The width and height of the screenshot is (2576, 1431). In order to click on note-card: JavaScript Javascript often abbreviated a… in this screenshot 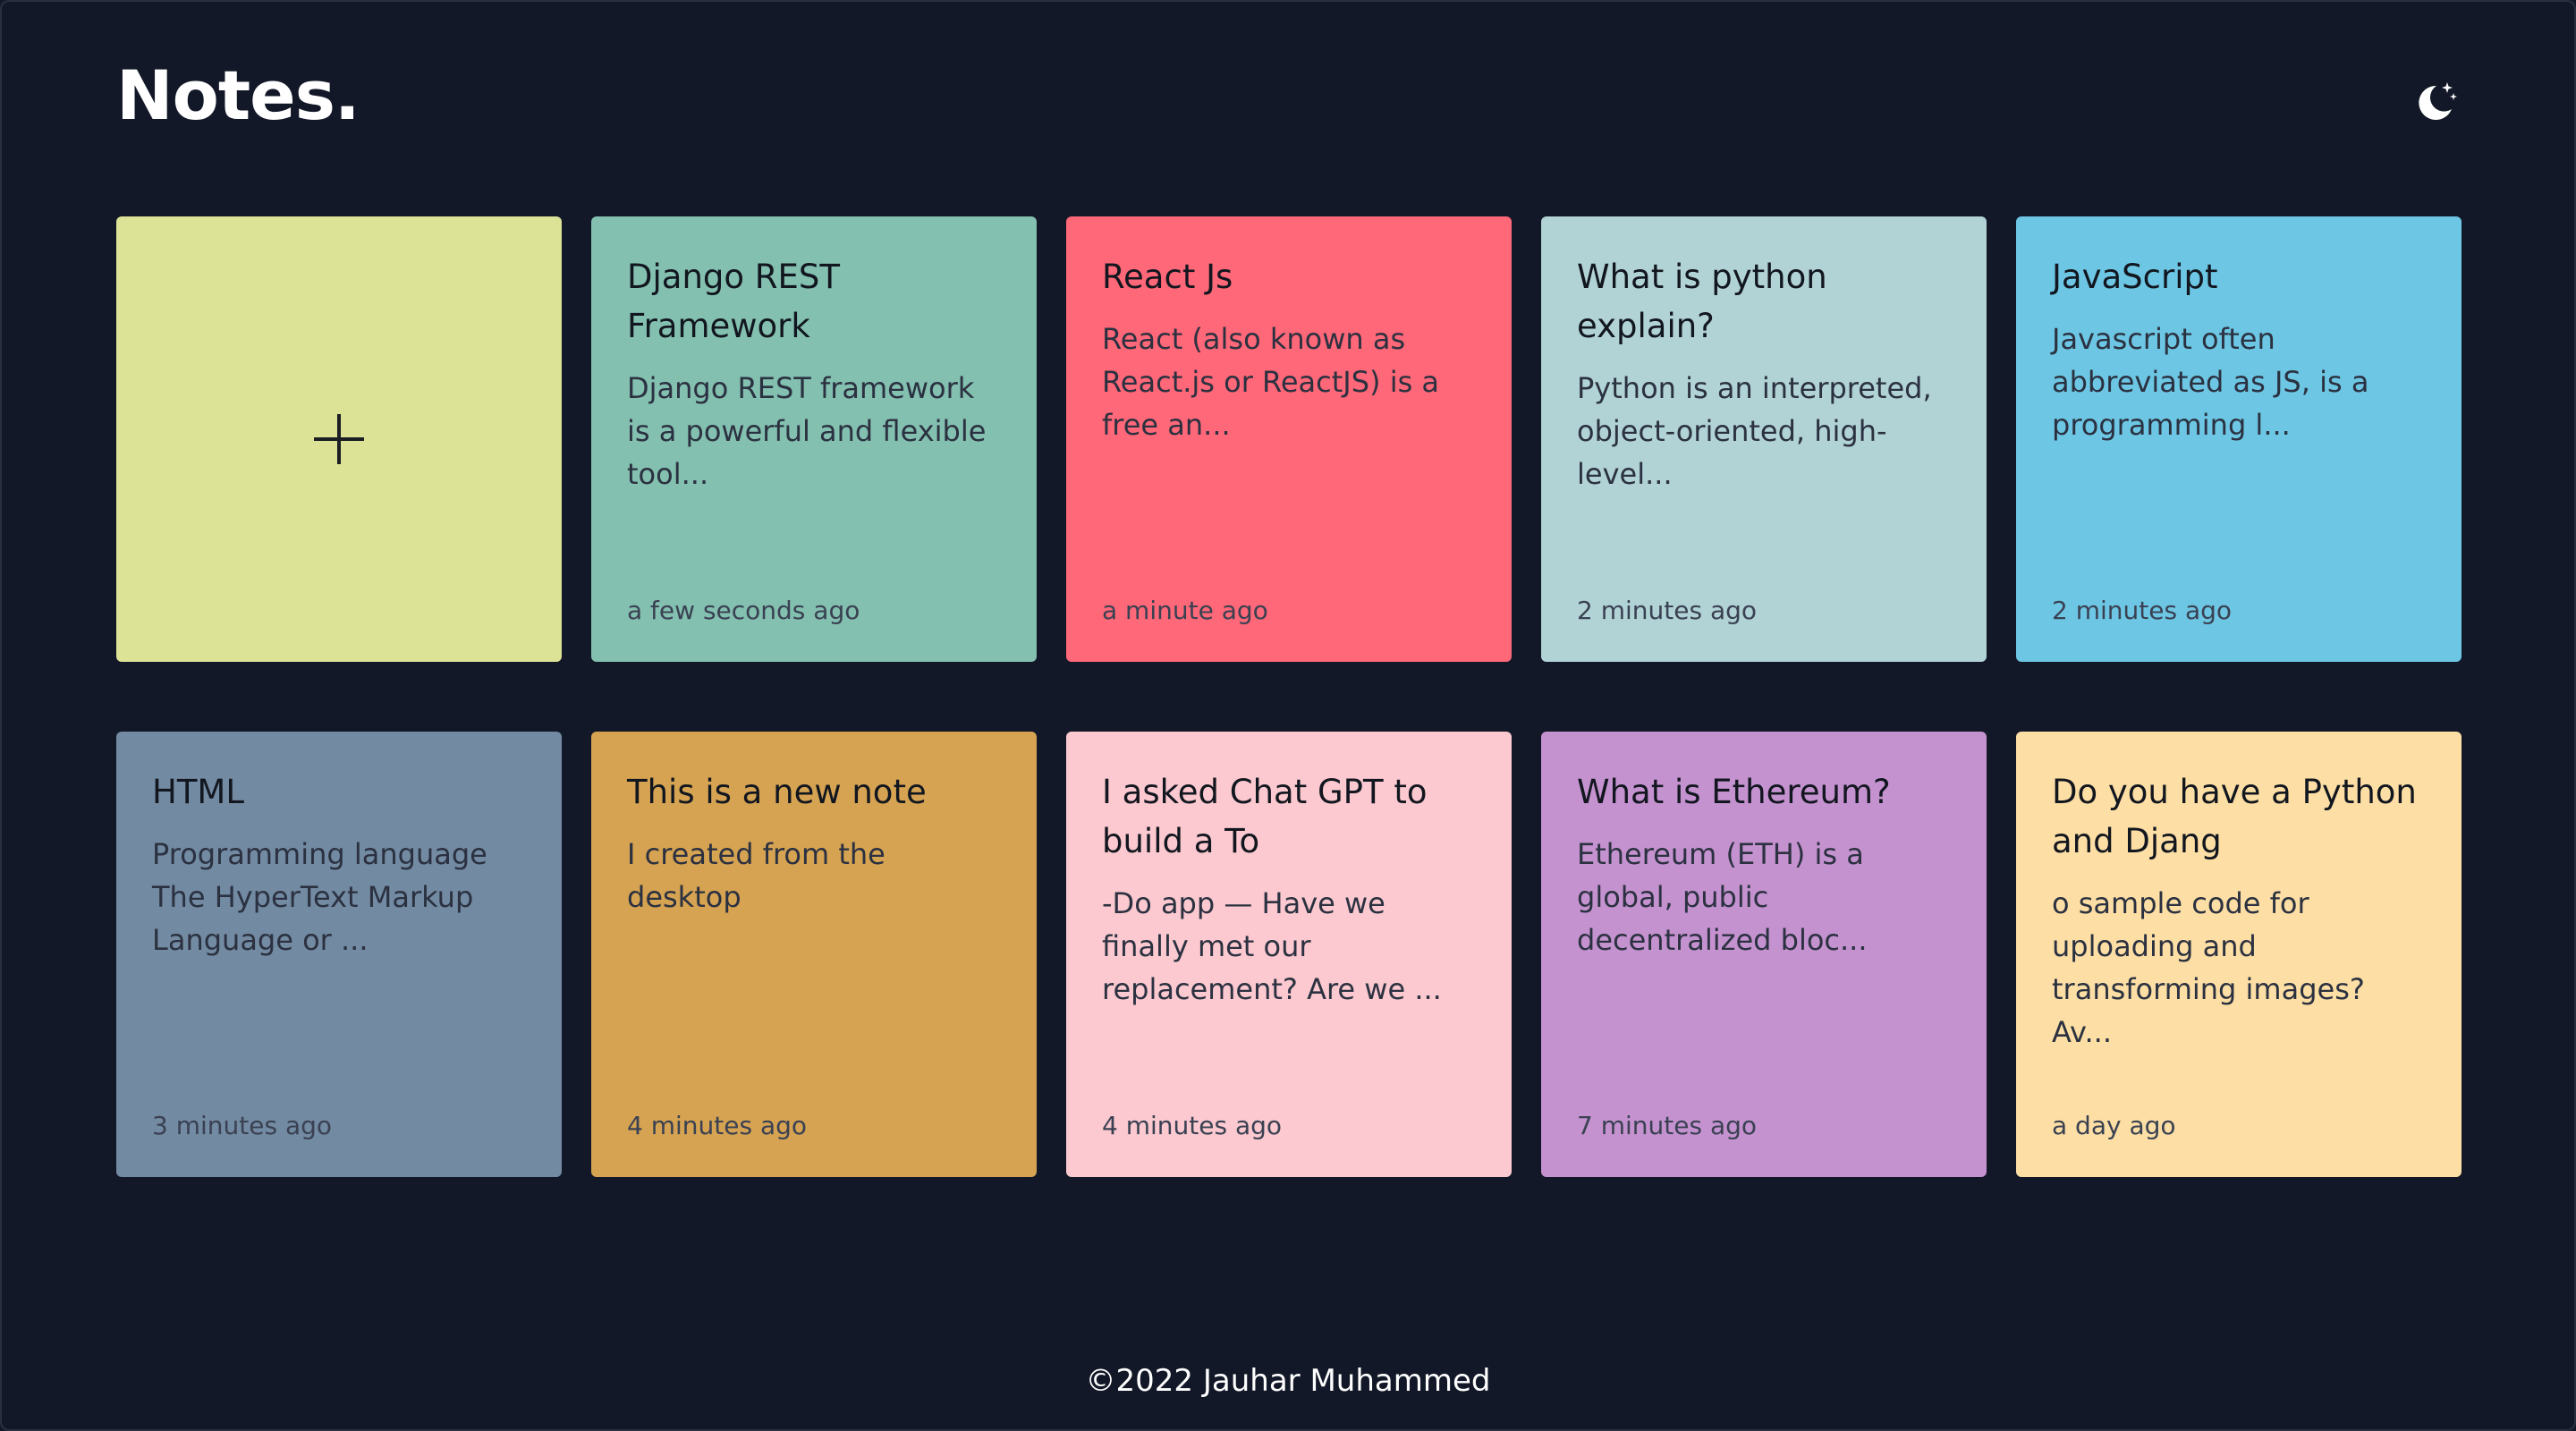, I will do `click(2239, 439)`.